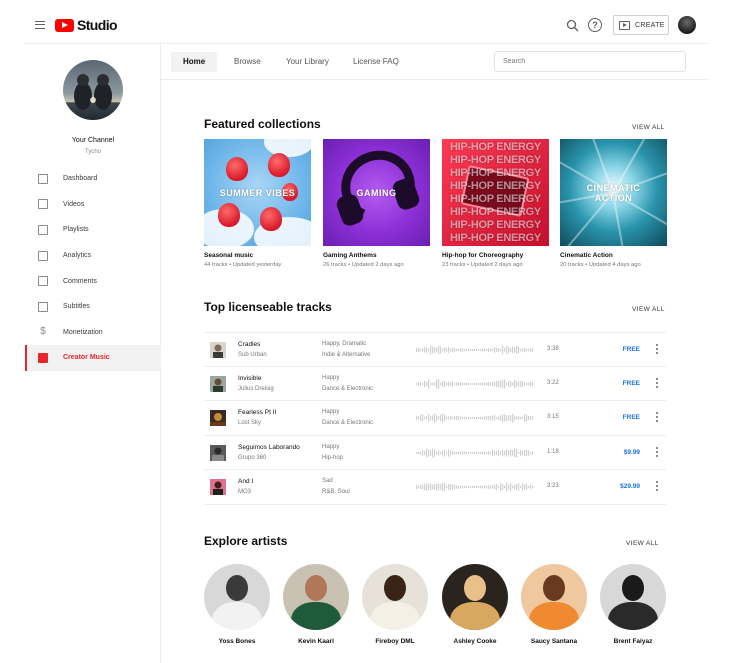 Image resolution: width=749 pixels, height=663 pixels. What do you see at coordinates (43, 178) in the screenshot?
I see `dashboard-icon` at bounding box center [43, 178].